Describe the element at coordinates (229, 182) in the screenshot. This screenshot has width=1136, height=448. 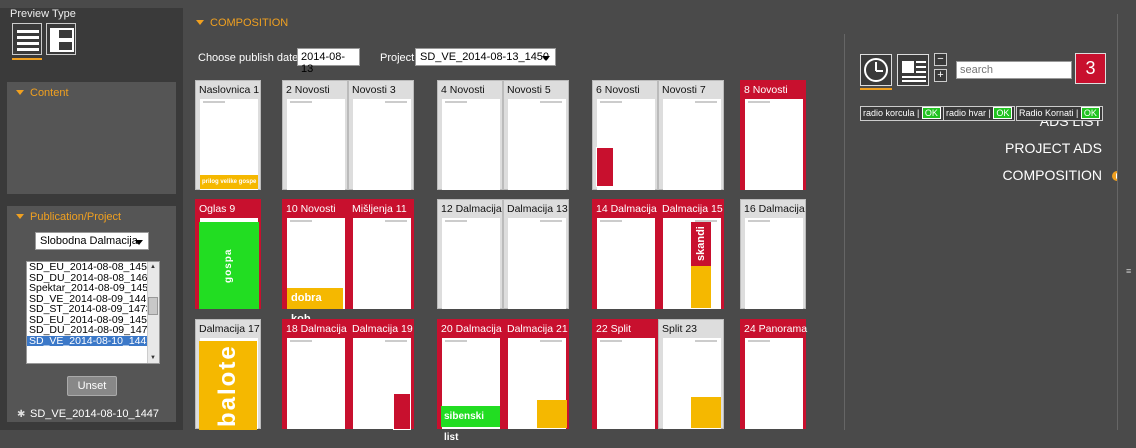
I see `ad-block: prilog velike gospe` at that location.